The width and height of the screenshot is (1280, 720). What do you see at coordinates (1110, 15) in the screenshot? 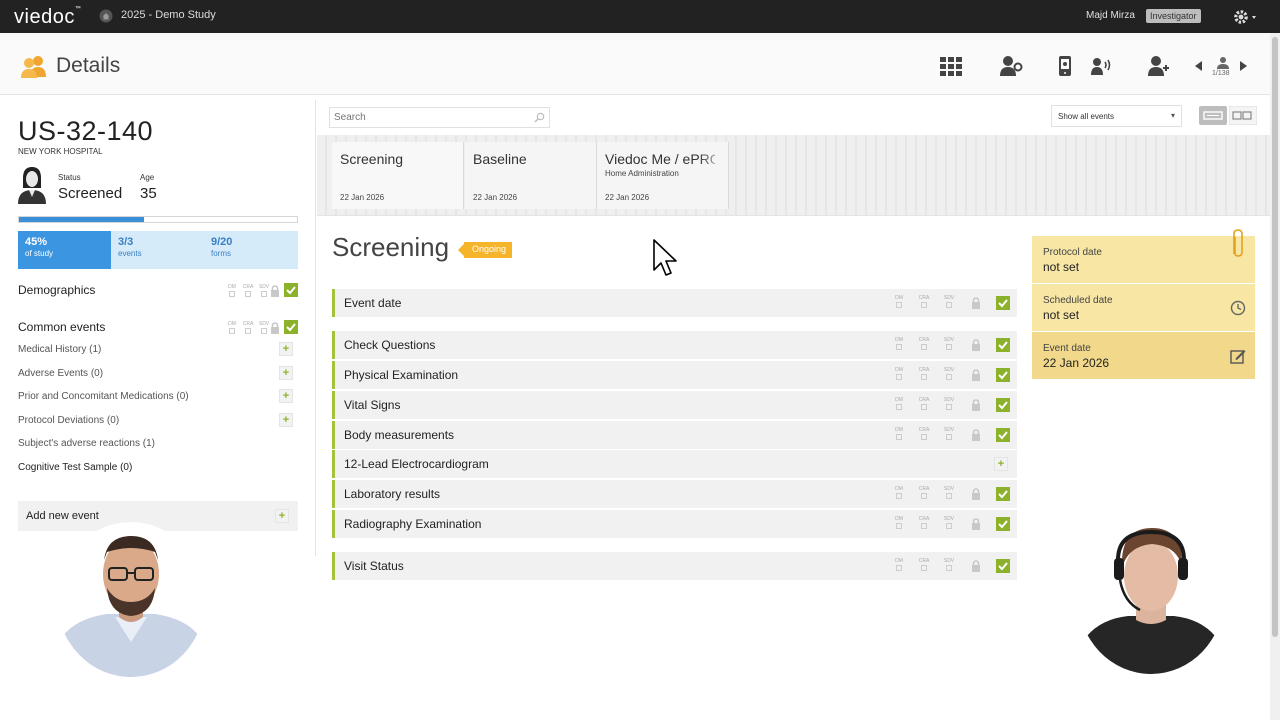
I see `user-name: Majd Mirza` at bounding box center [1110, 15].